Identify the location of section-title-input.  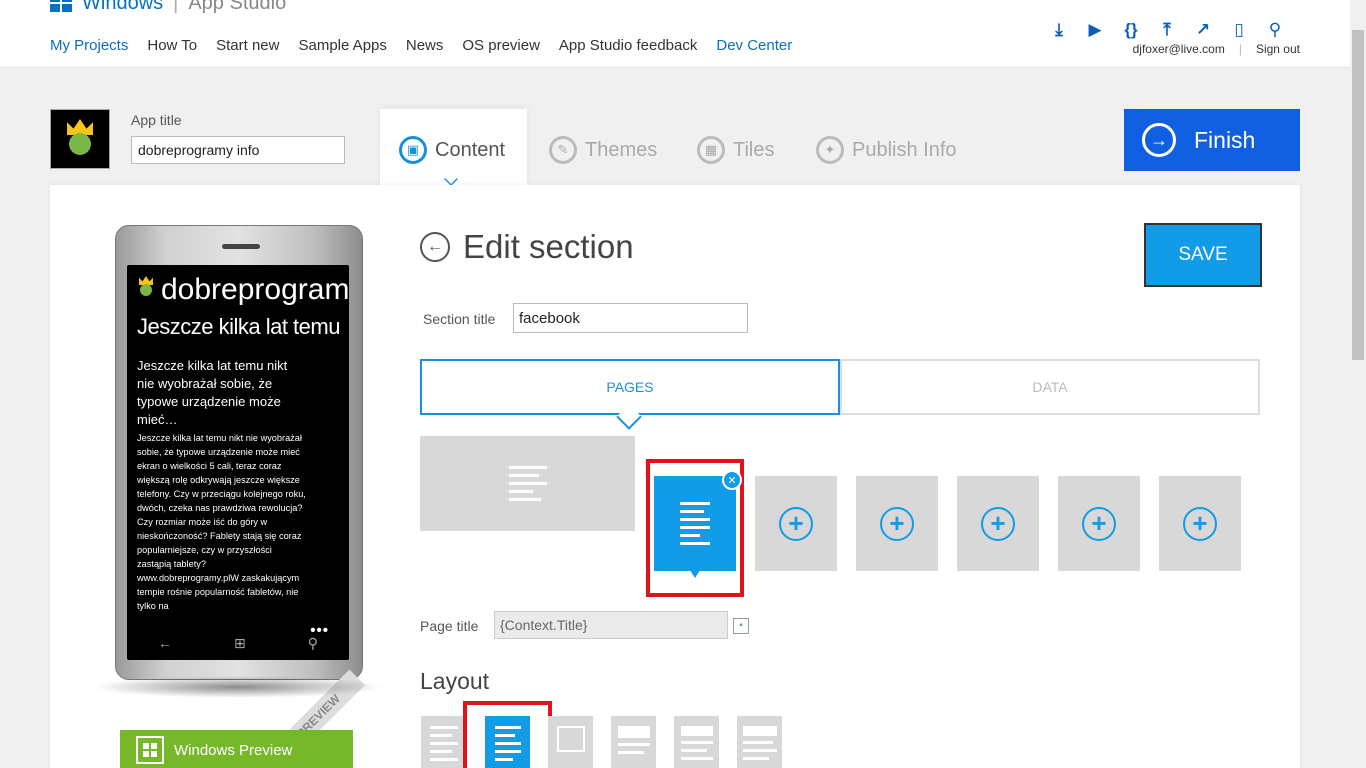
(630, 318).